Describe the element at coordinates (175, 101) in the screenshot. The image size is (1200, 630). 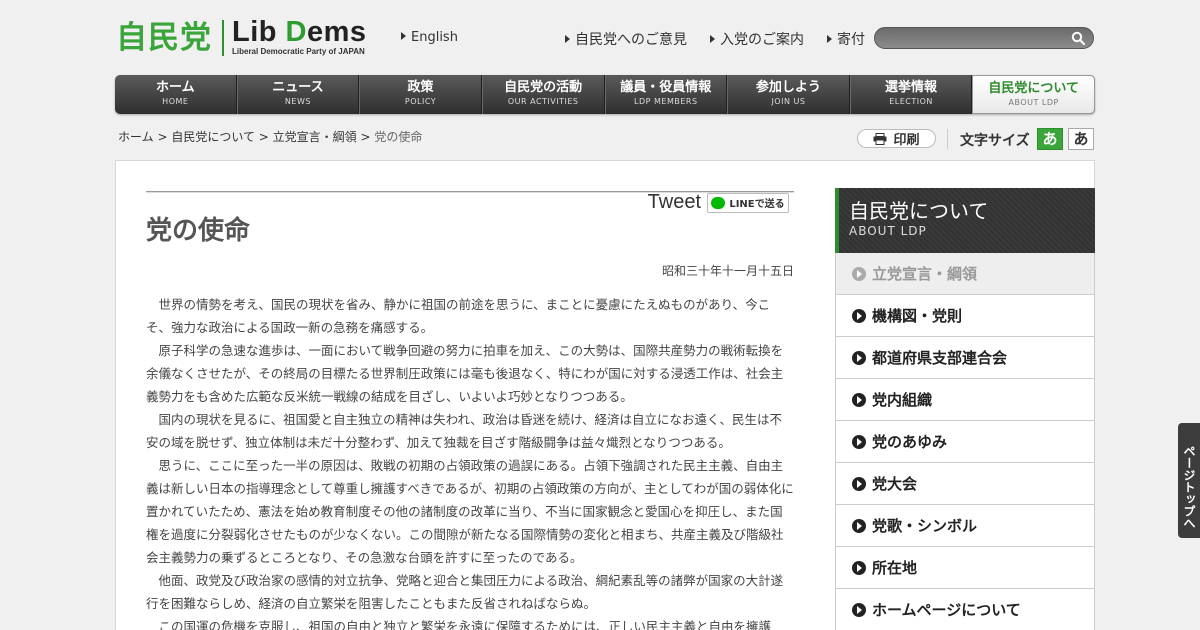
I see `gnav-sublabel: HOME` at that location.